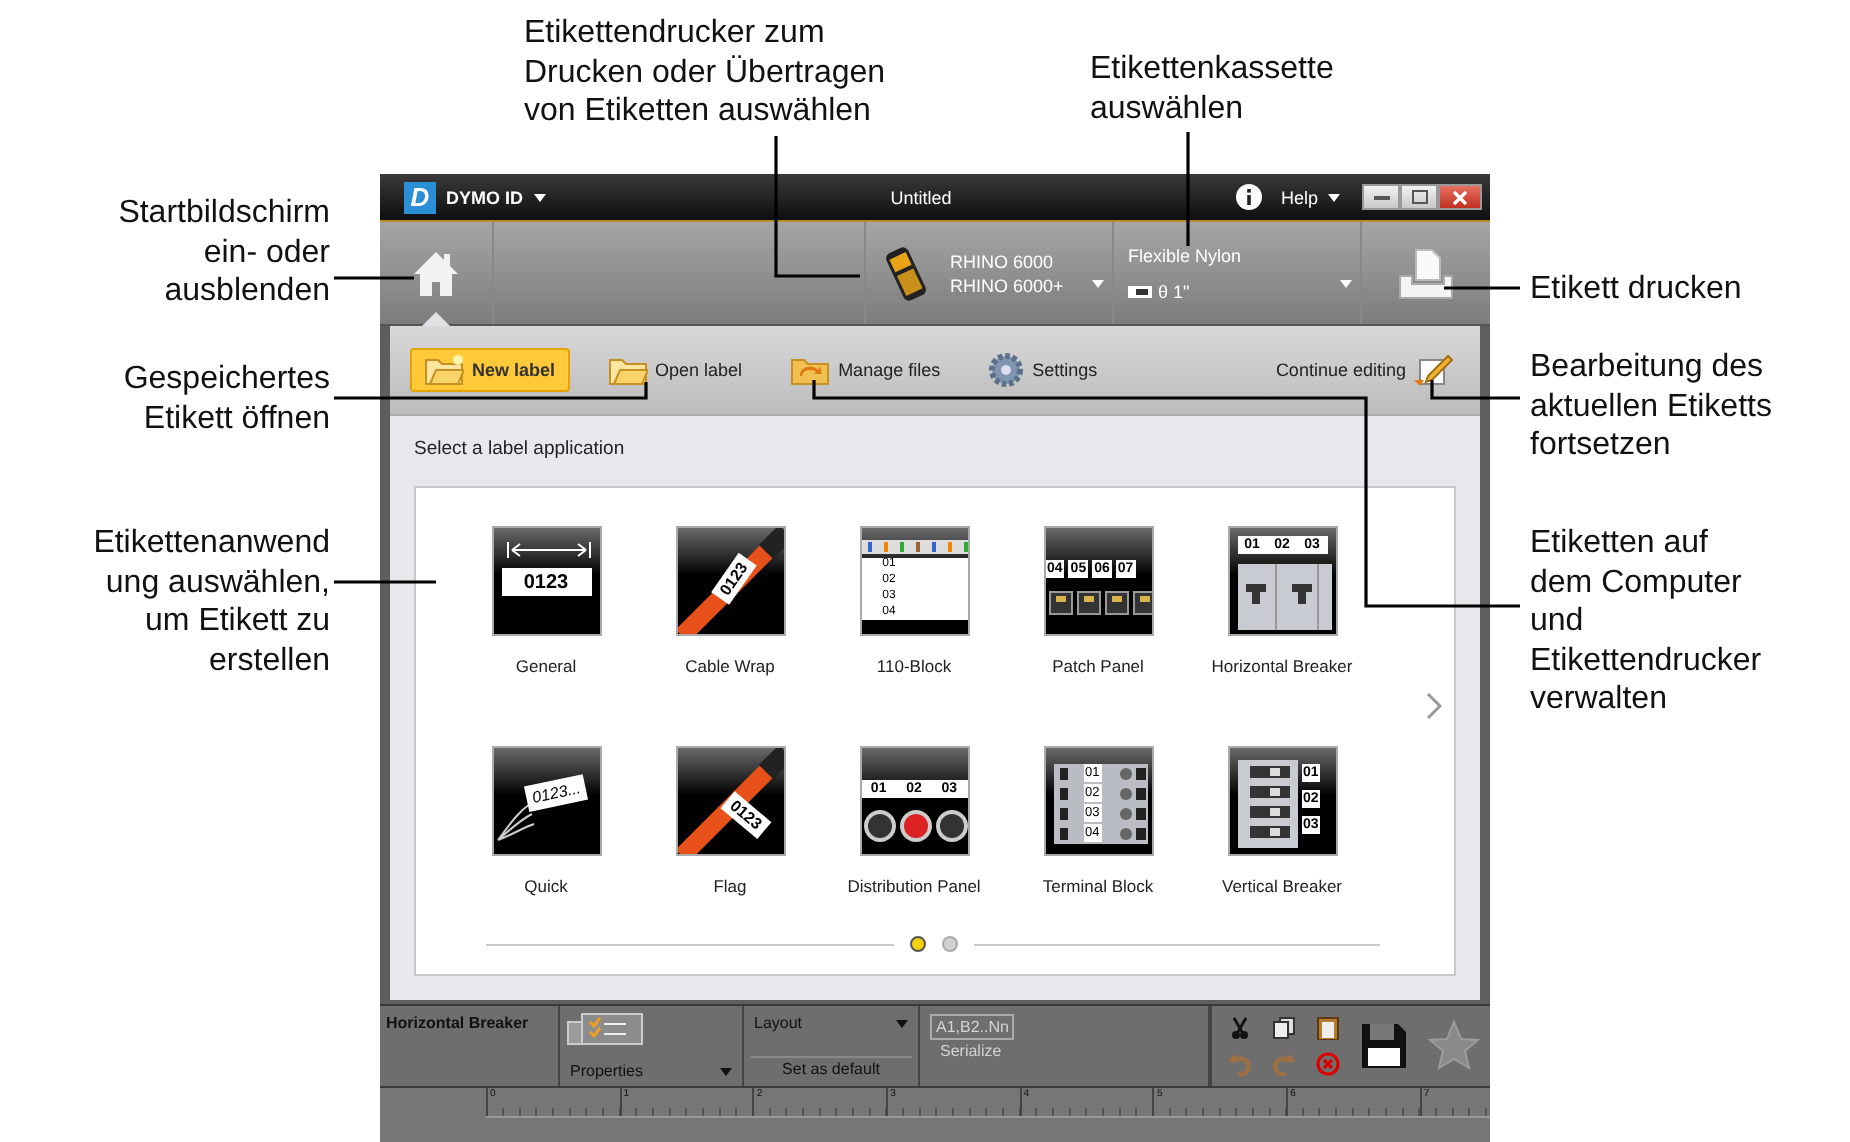 The image size is (1850, 1142). Describe the element at coordinates (730, 666) in the screenshot. I see `application-label: Cable Wrap` at that location.